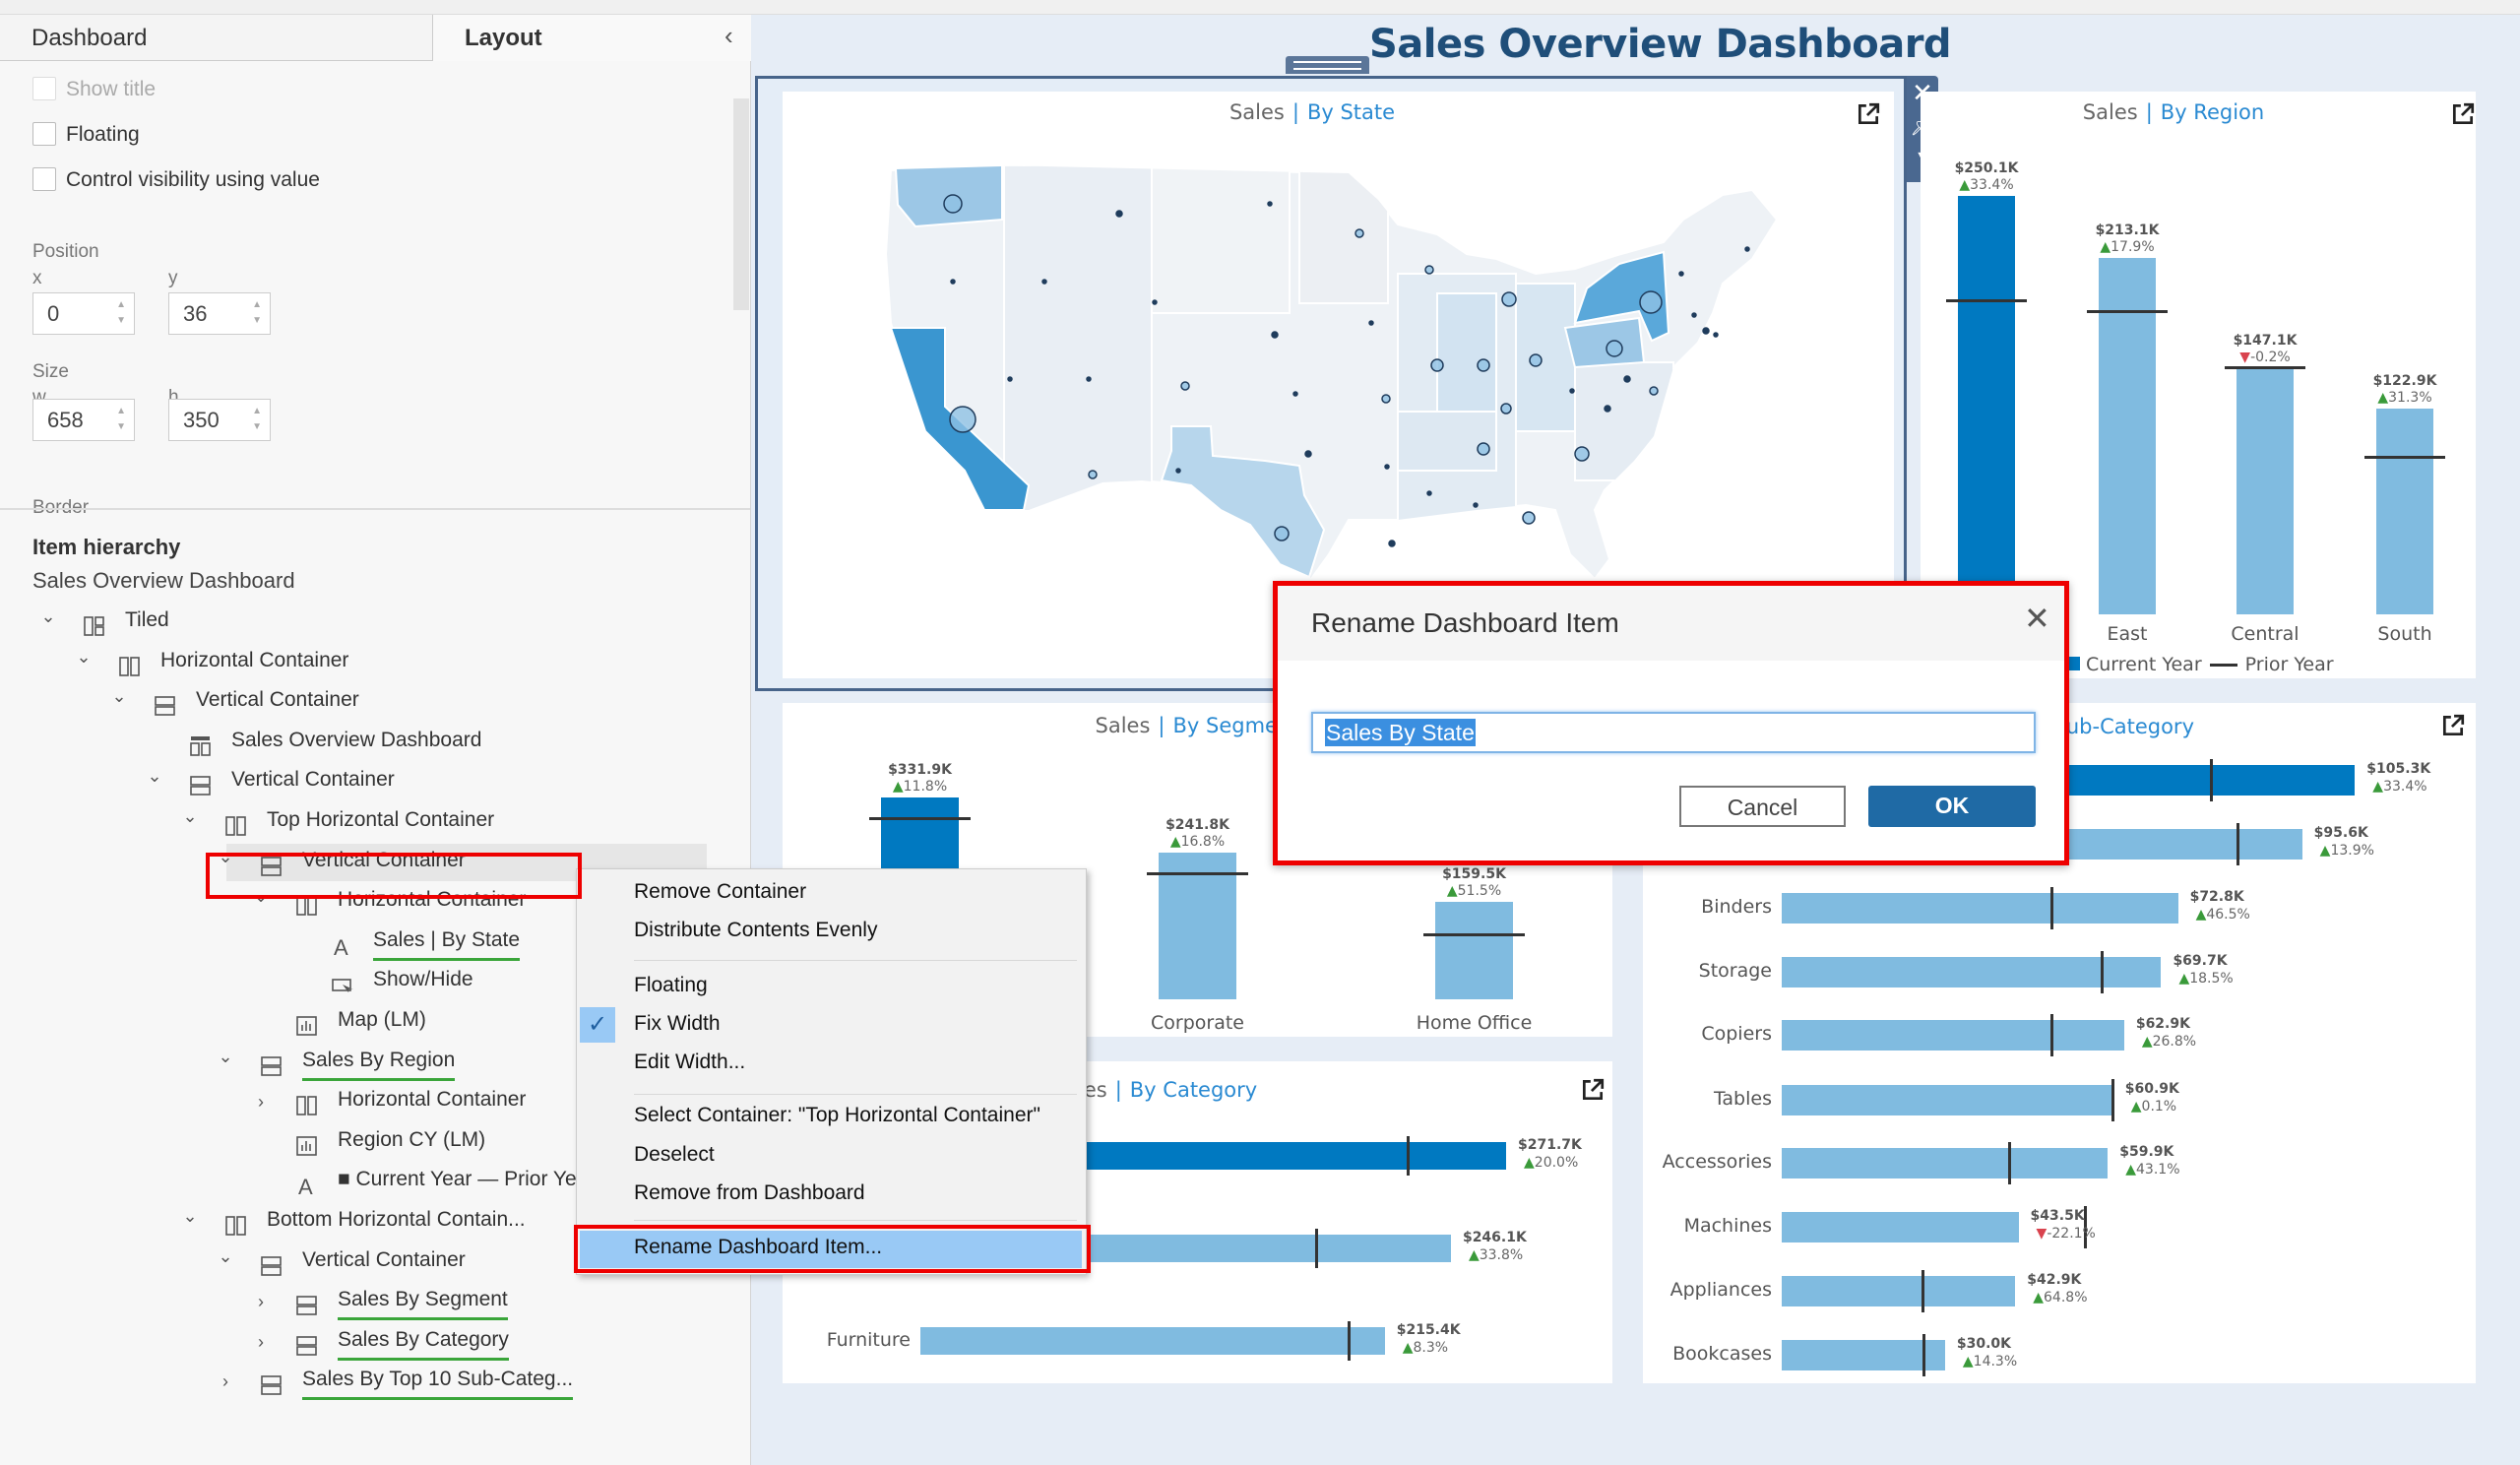 The height and width of the screenshot is (1465, 2520). Describe the element at coordinates (592, 38) in the screenshot. I see `tab-layout: Layout` at that location.